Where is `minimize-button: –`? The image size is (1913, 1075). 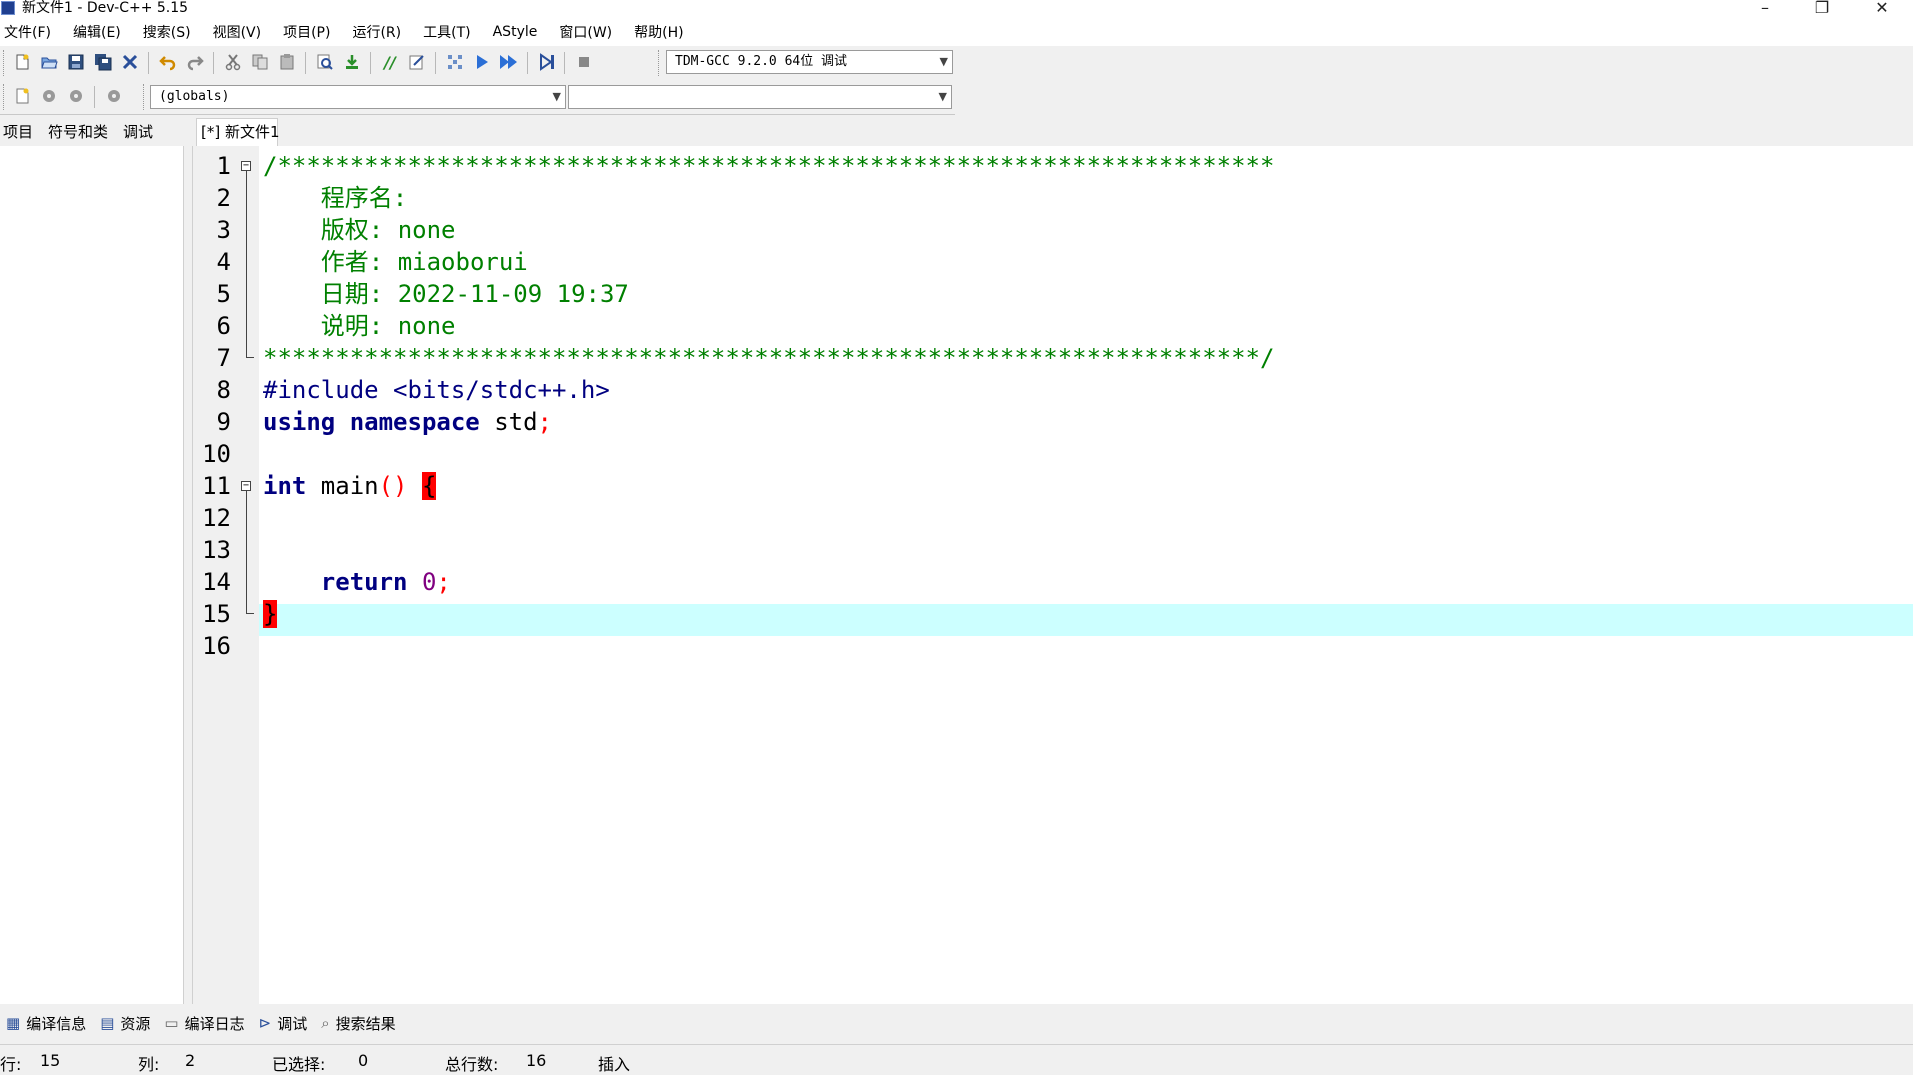 minimize-button: – is located at coordinates (1765, 9).